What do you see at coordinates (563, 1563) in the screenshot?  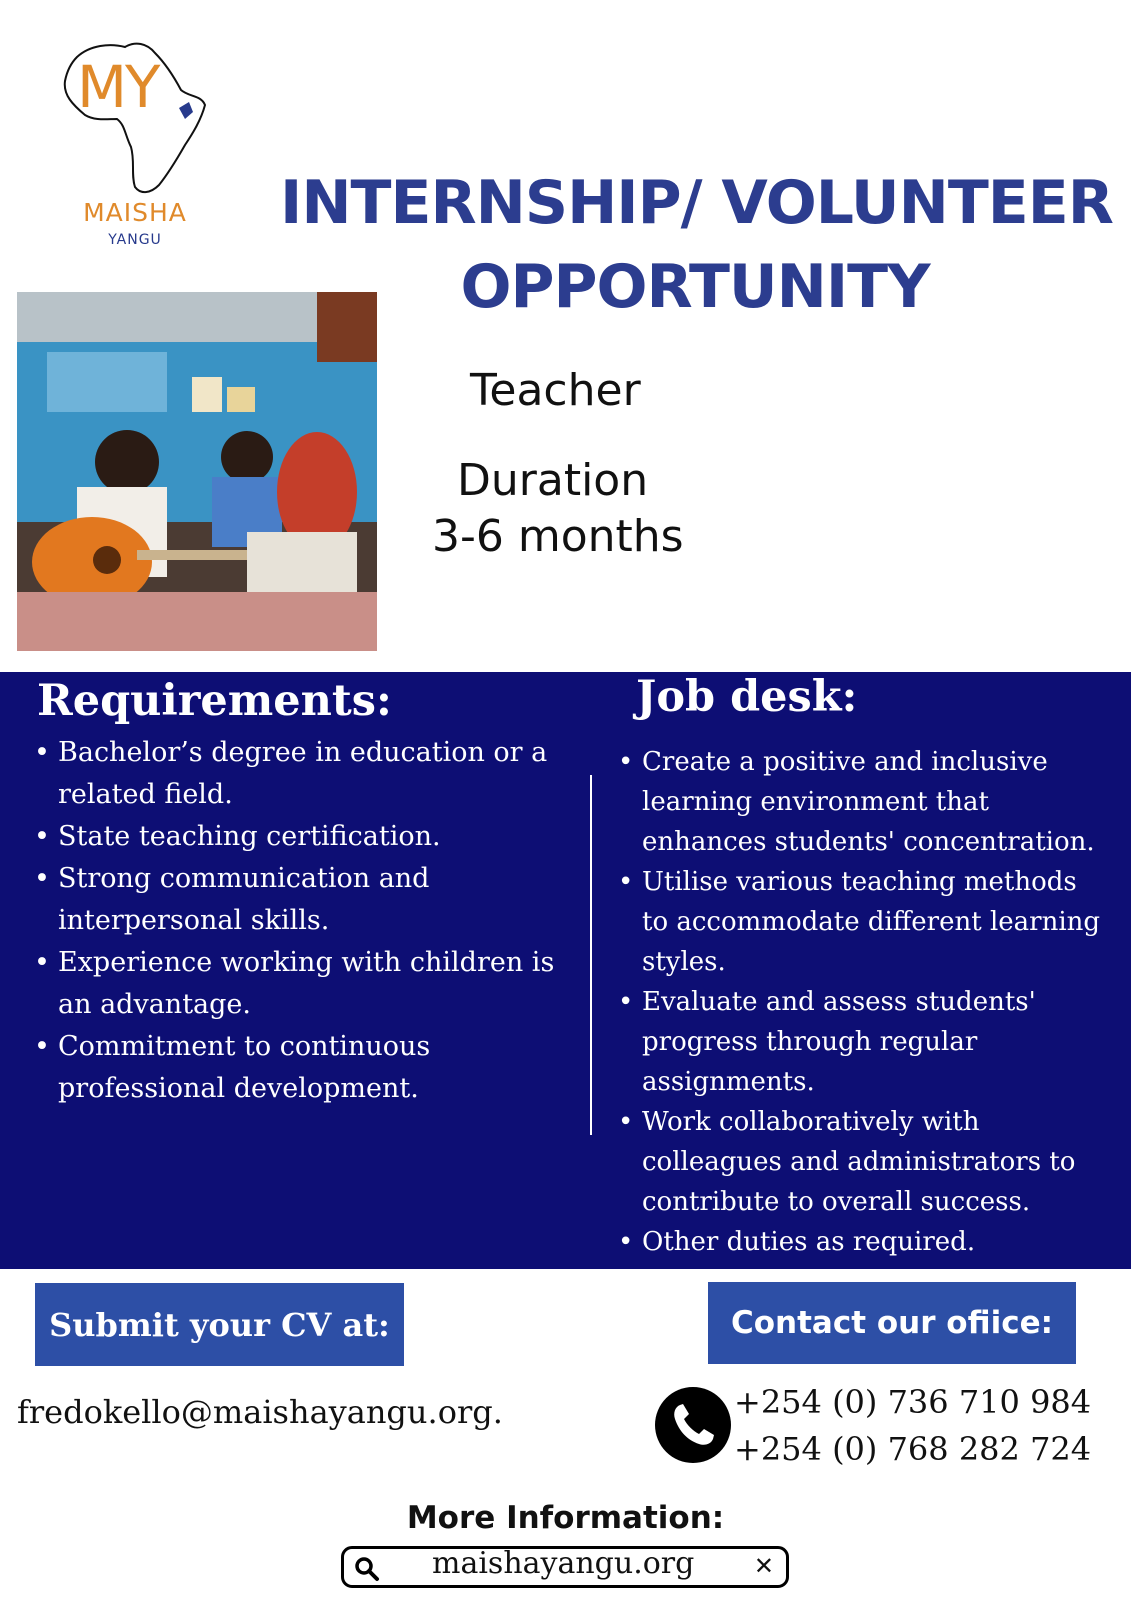 I see `website-url: maishayangu.org` at bounding box center [563, 1563].